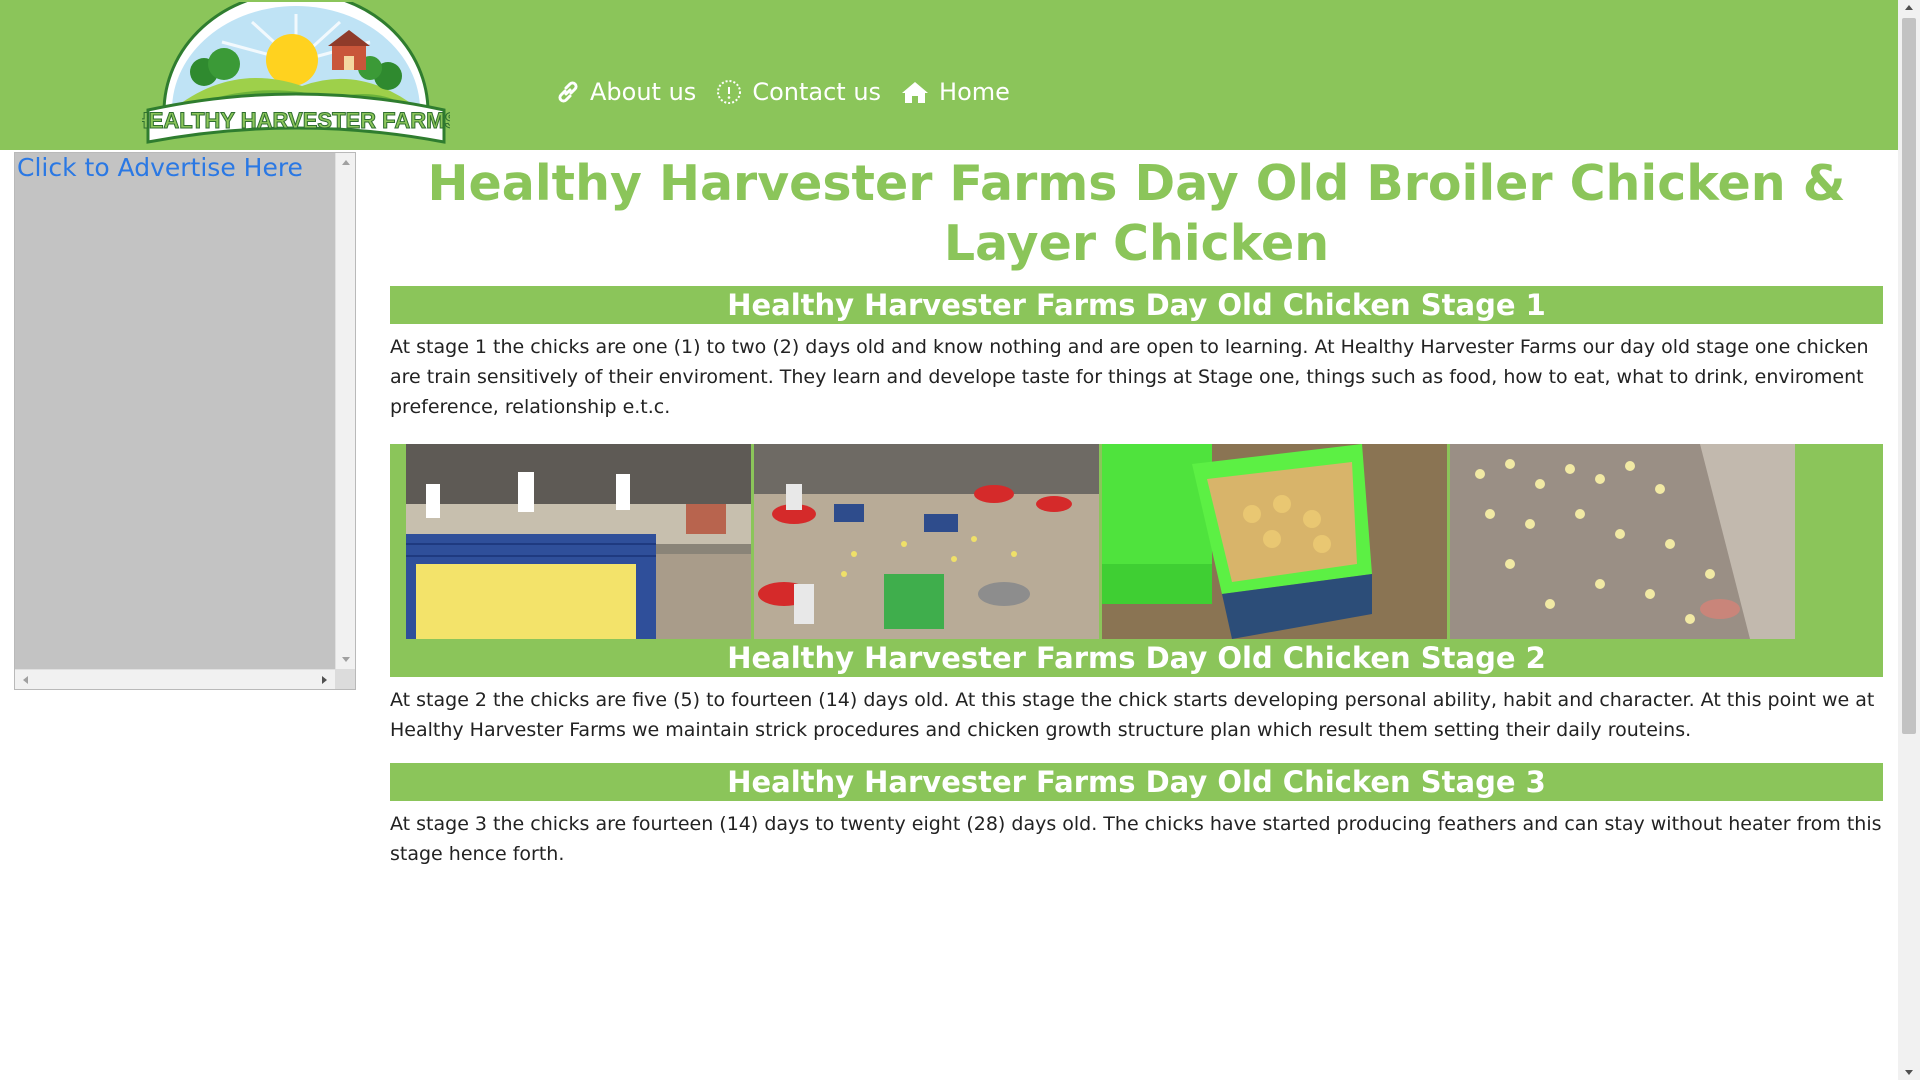 This screenshot has height=1080, width=1920. What do you see at coordinates (729, 92) in the screenshot?
I see `info-circle-icon` at bounding box center [729, 92].